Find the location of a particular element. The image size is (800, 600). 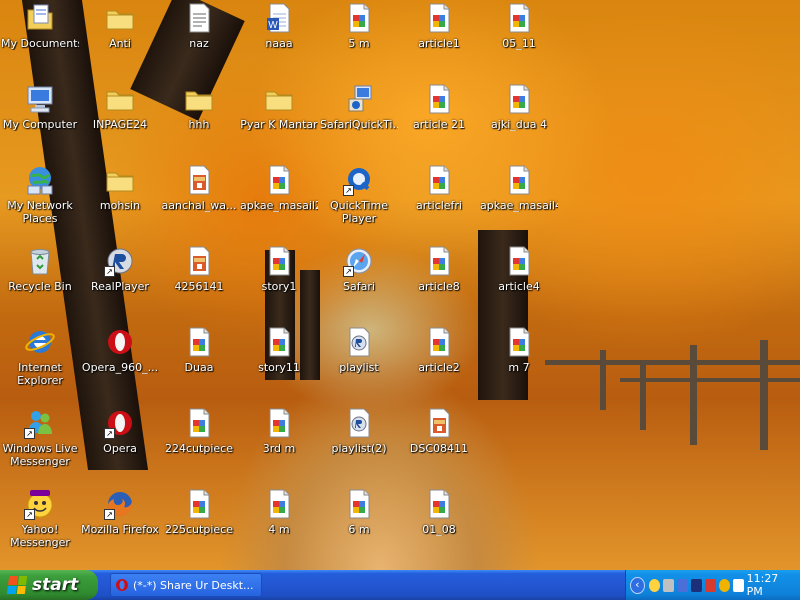

desktop-icon-01_08: 01_08 is located at coordinates (439, 512).